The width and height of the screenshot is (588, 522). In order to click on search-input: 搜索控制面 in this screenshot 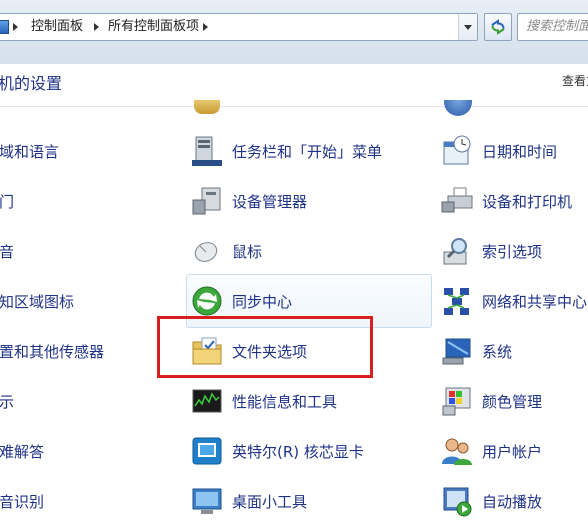, I will do `click(552, 27)`.